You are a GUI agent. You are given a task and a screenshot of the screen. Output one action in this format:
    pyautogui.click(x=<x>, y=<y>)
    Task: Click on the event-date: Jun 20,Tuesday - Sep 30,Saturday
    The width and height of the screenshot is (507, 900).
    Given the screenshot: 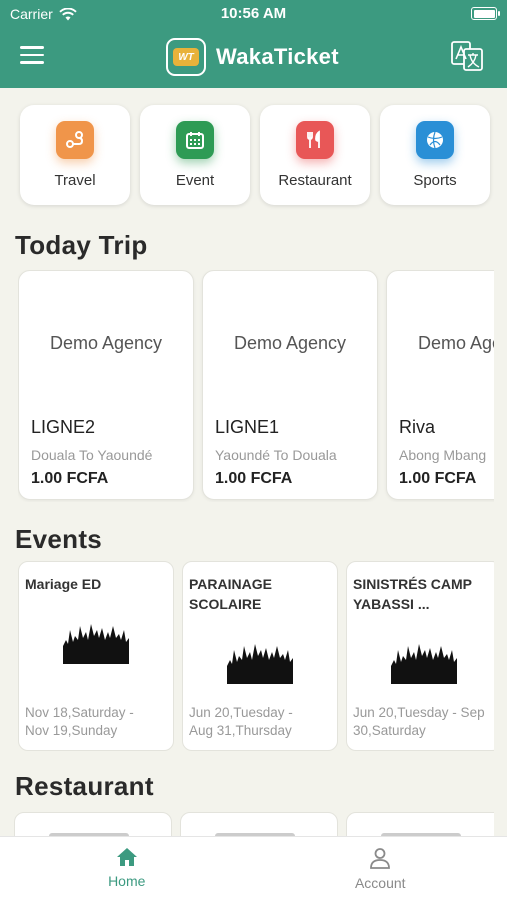 What is the action you would take?
    pyautogui.click(x=419, y=721)
    